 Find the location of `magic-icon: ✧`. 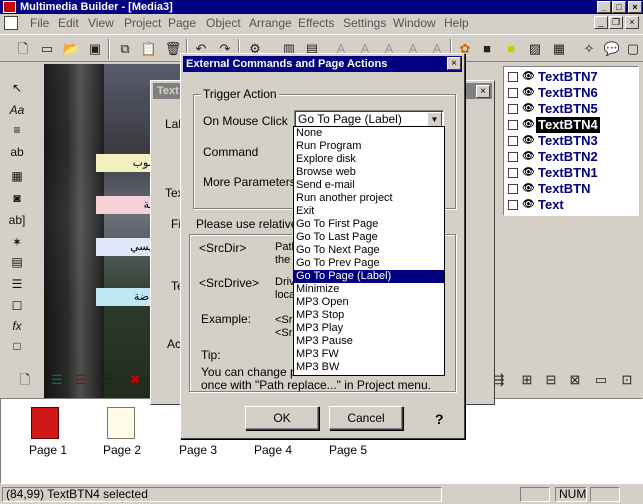

magic-icon: ✧ is located at coordinates (589, 49).